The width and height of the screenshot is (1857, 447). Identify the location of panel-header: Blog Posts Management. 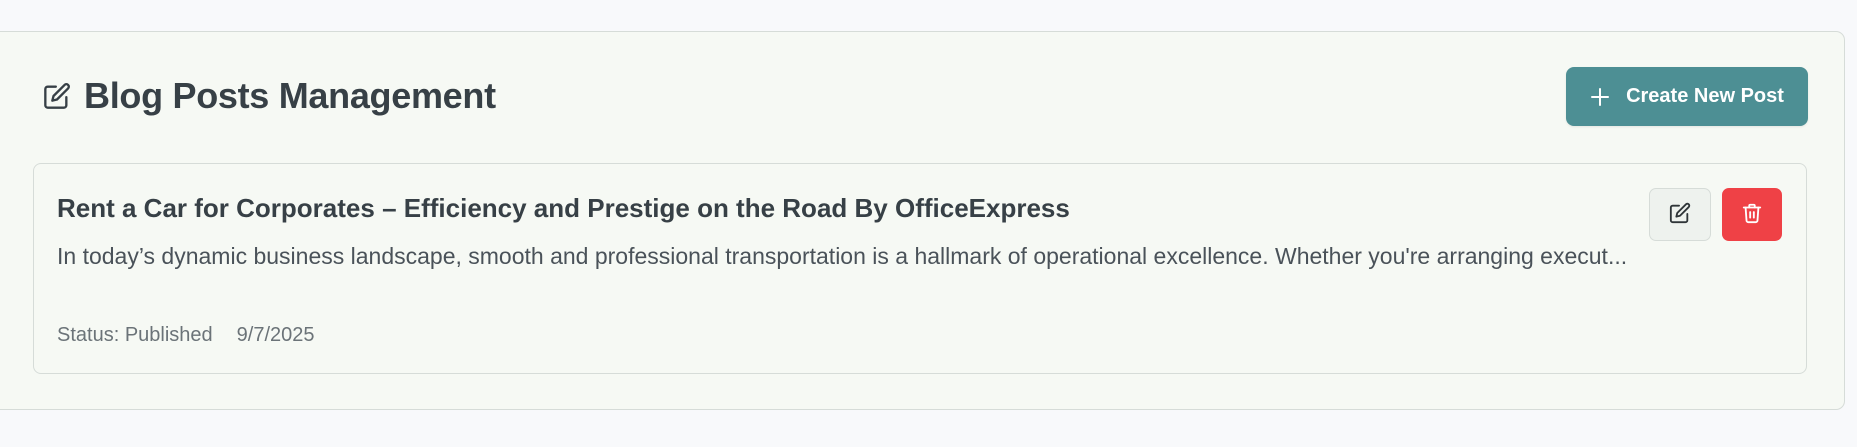
(269, 96).